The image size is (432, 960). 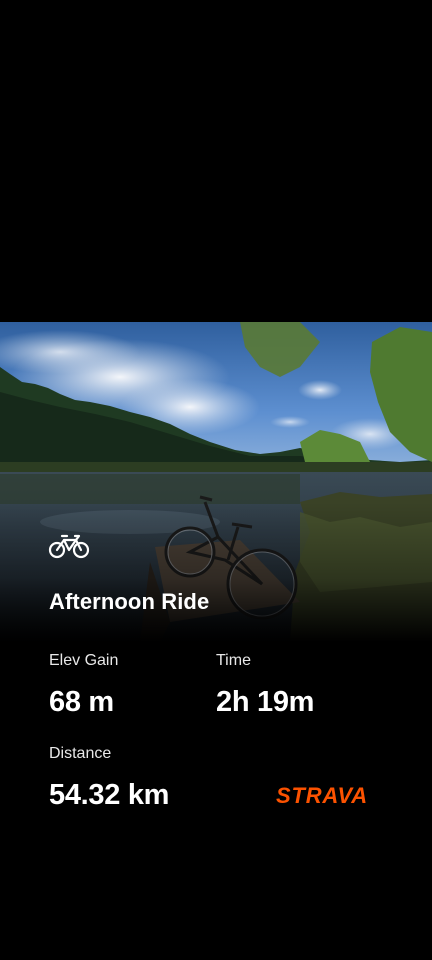 What do you see at coordinates (233, 660) in the screenshot?
I see `time-label: Time` at bounding box center [233, 660].